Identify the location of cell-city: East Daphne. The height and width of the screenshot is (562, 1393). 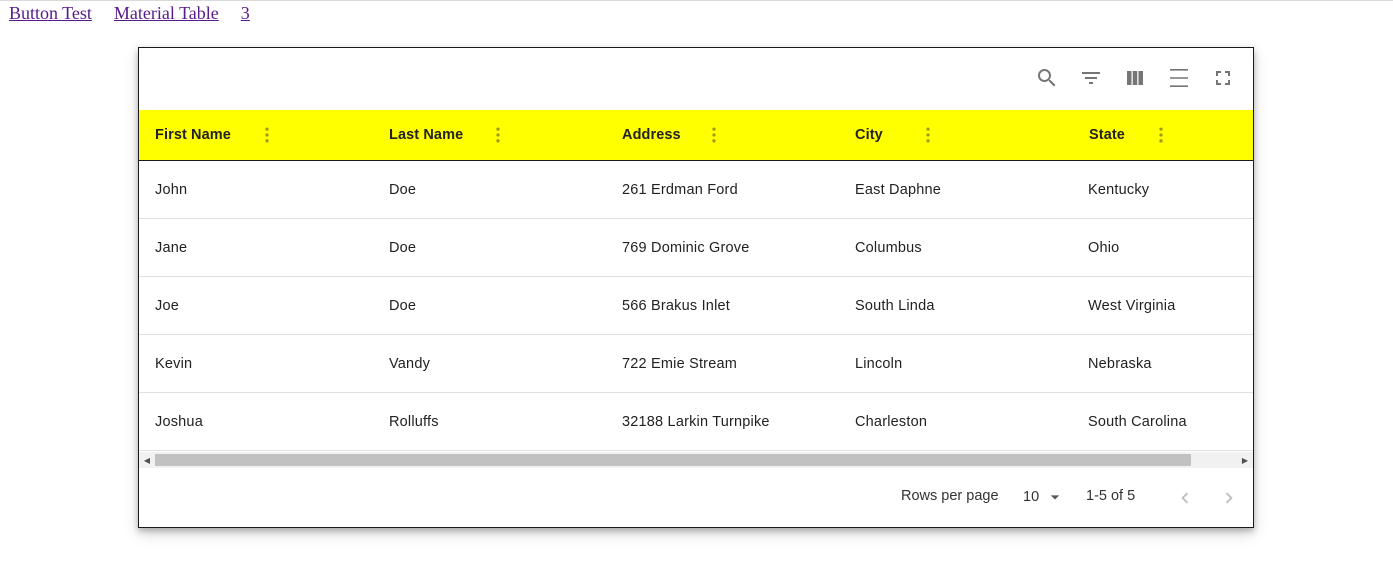
(898, 189).